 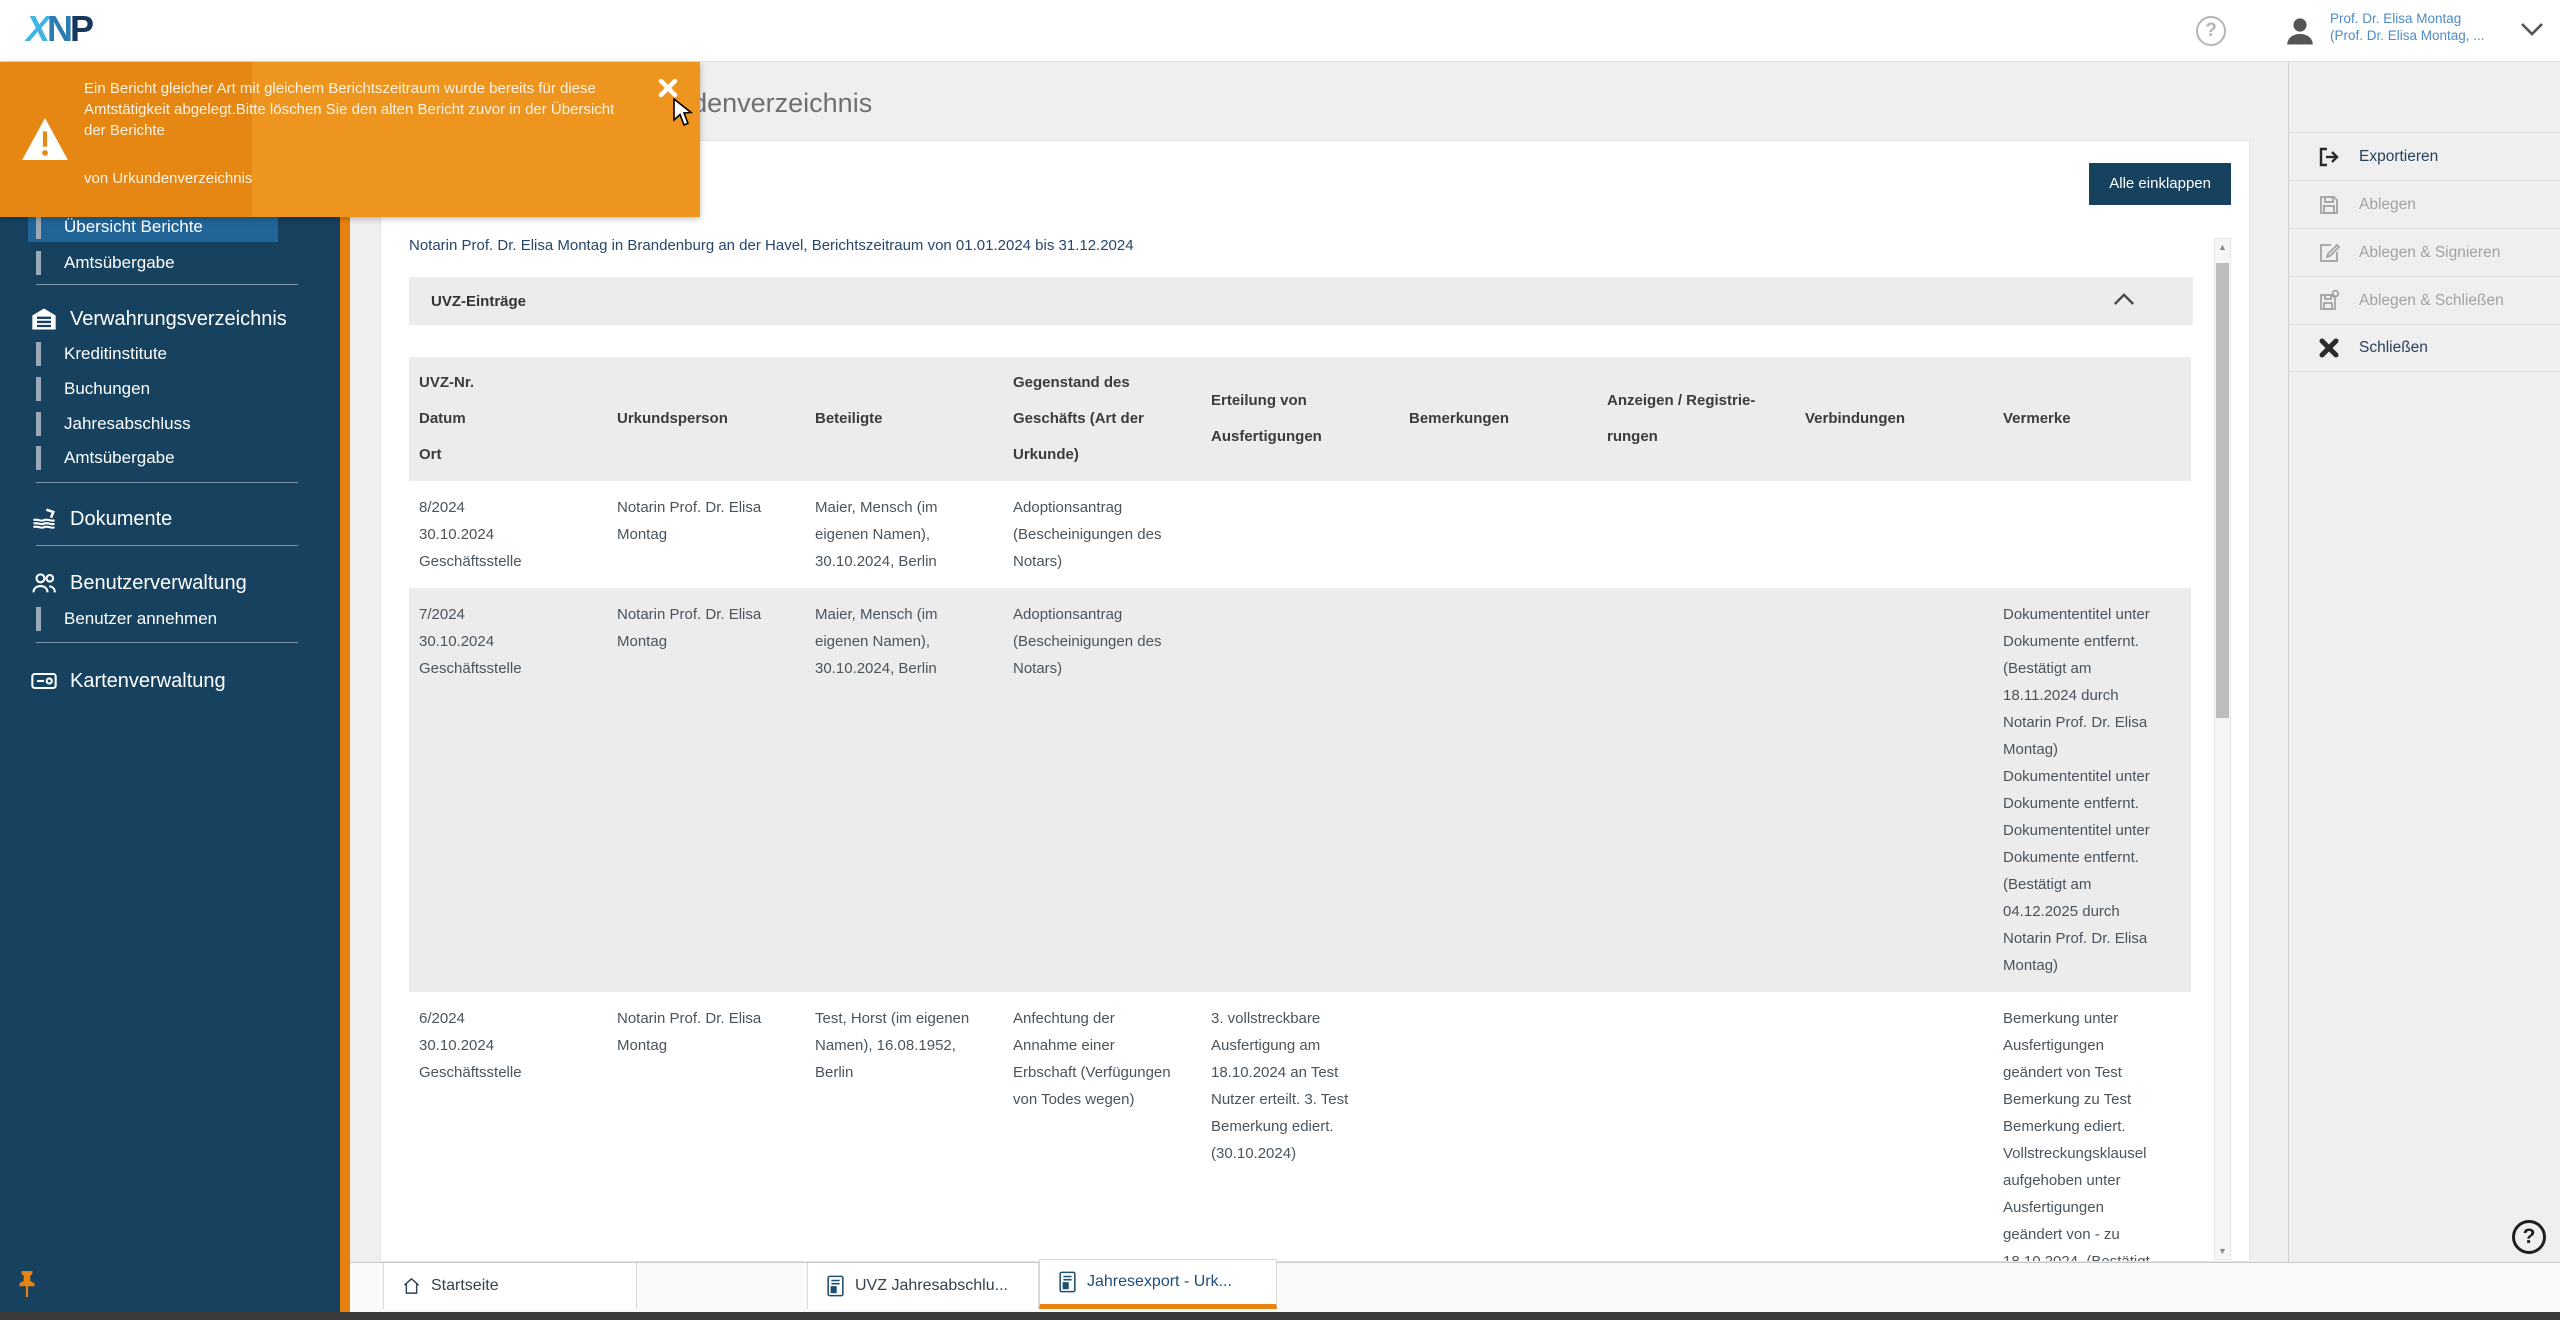 What do you see at coordinates (2160, 184) in the screenshot?
I see `collapse-all-button: Alle einklappen` at bounding box center [2160, 184].